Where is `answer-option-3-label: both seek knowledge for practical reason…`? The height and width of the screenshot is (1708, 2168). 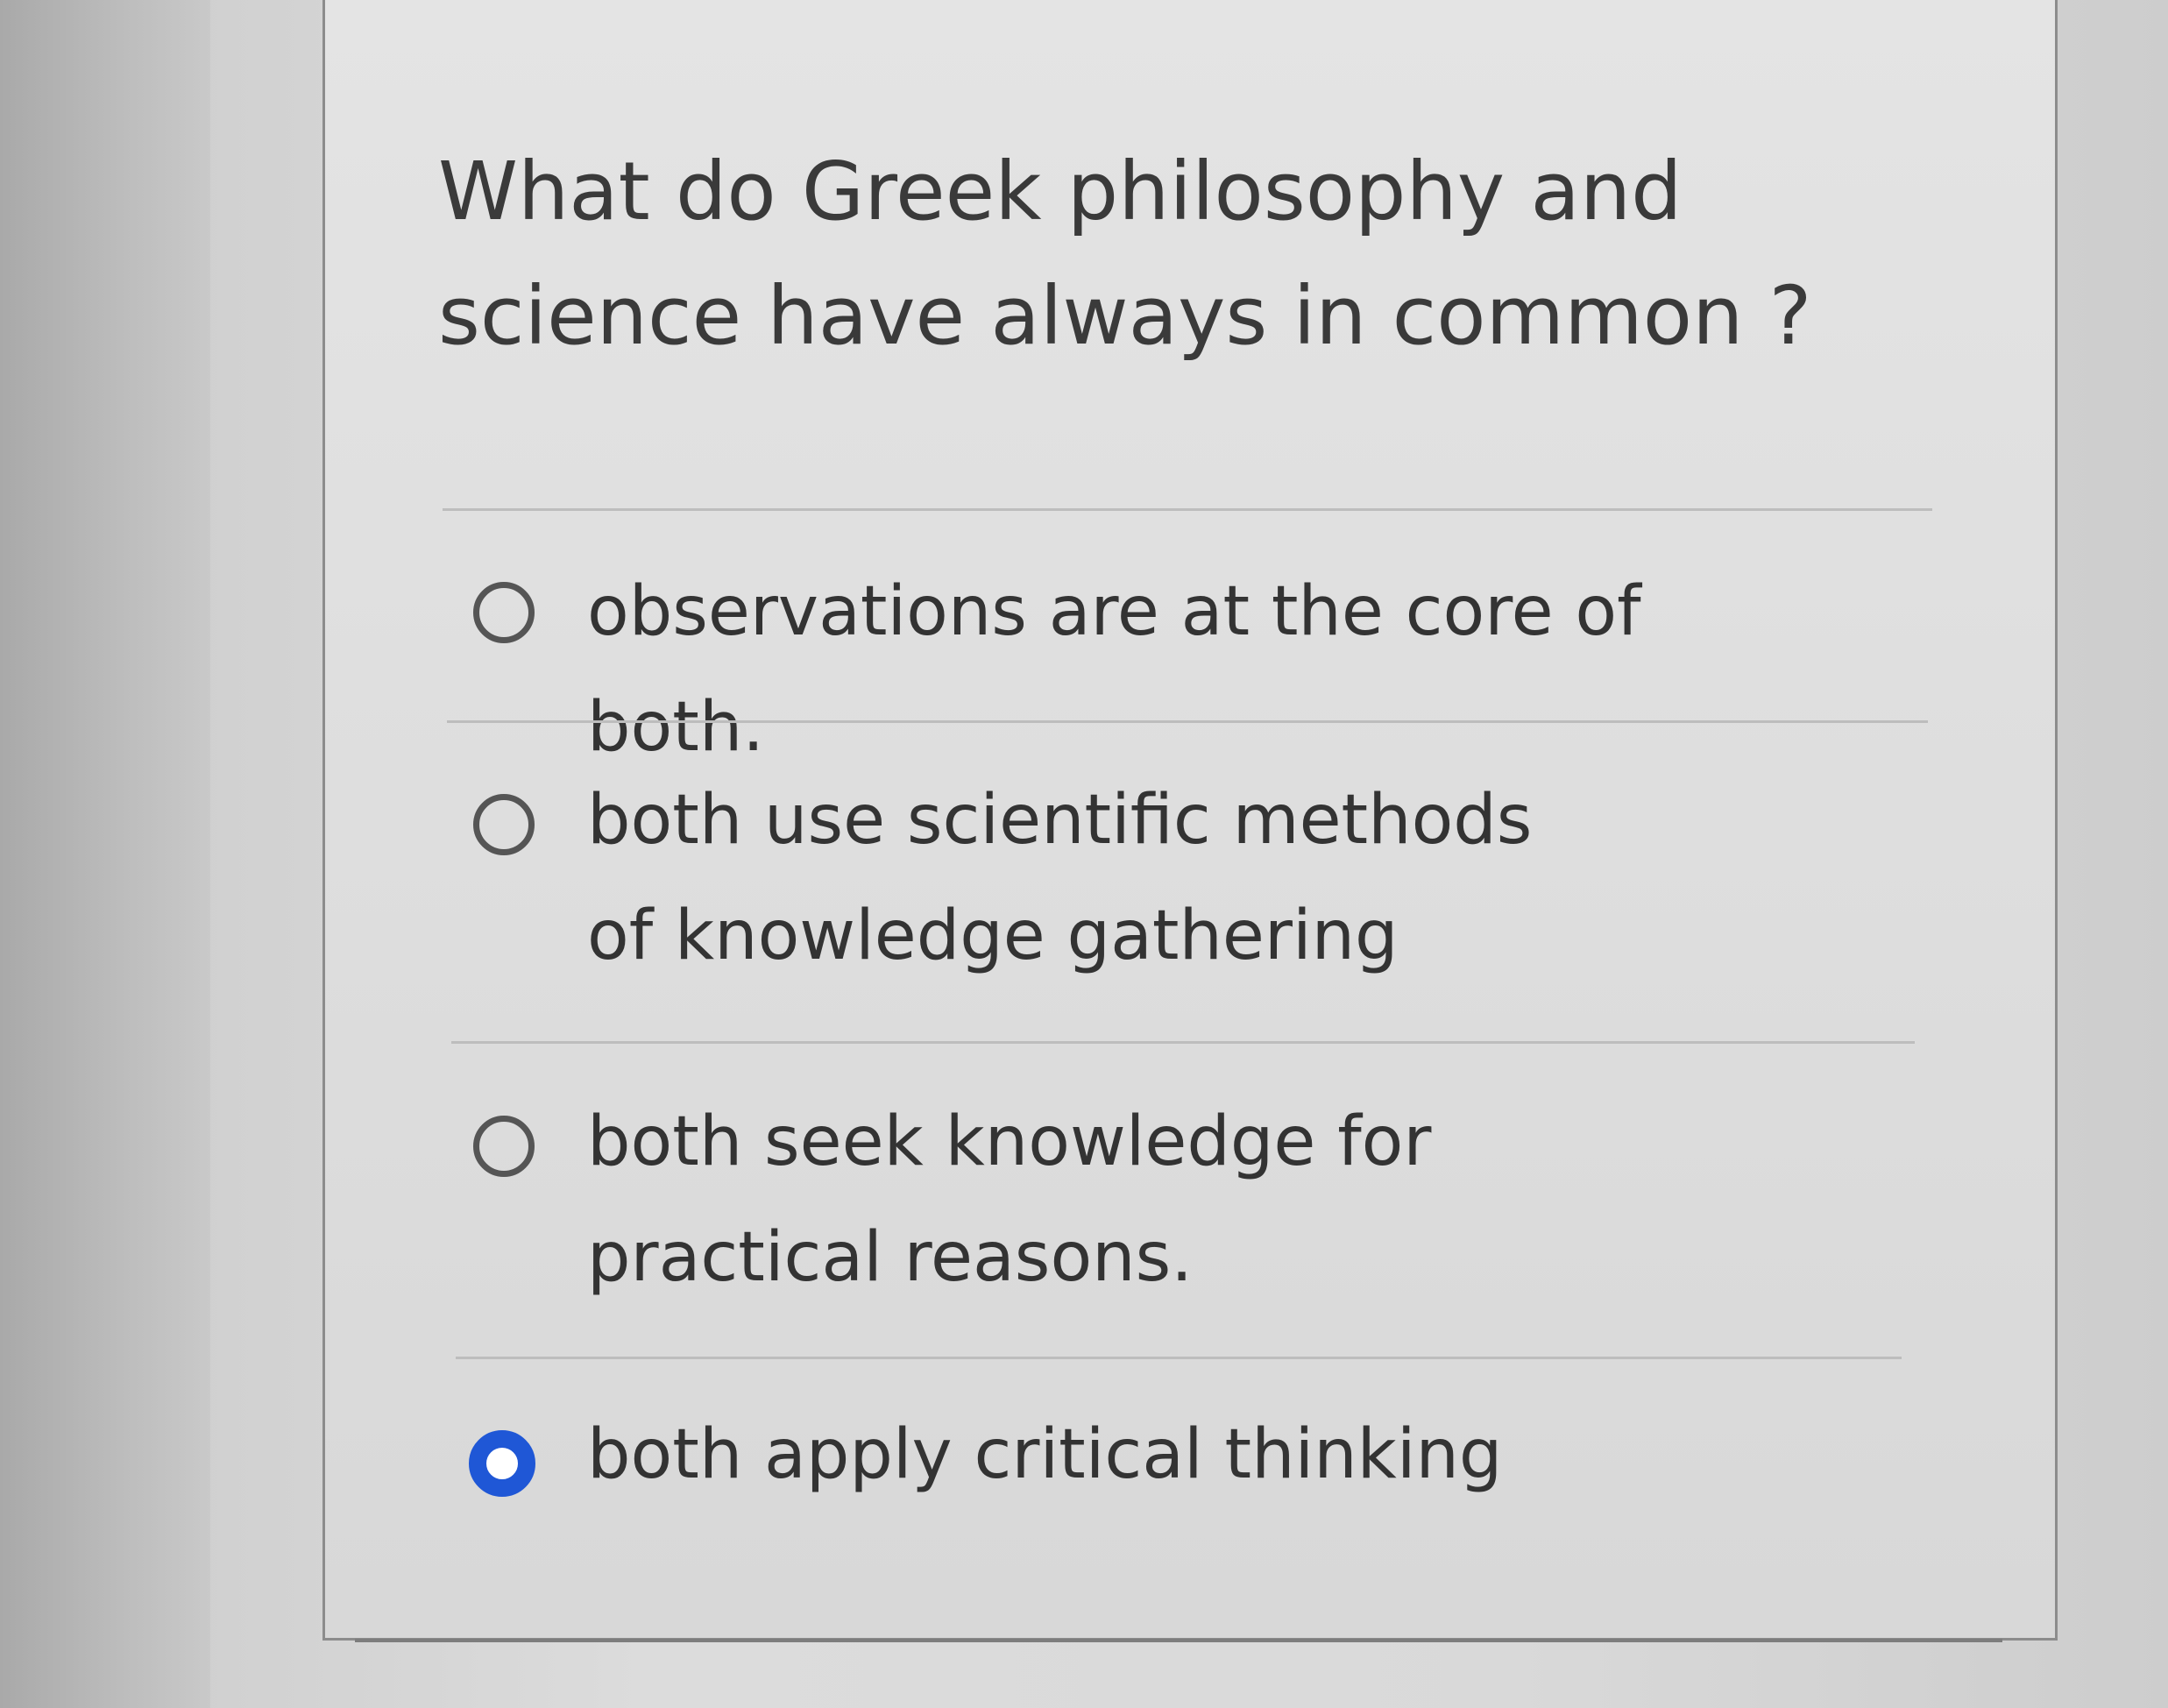
answer-option-3-label: both seek knowledge for practical reason… is located at coordinates (1010, 1200).